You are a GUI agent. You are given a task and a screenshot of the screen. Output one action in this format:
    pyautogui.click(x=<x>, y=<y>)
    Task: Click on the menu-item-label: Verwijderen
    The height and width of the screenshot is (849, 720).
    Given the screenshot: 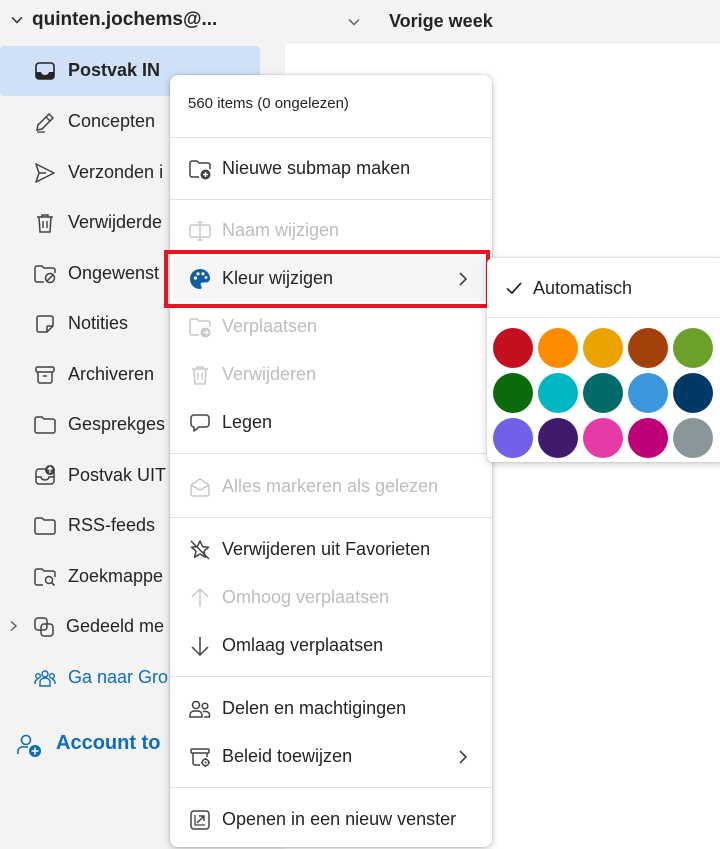 What is the action you would take?
    pyautogui.click(x=269, y=374)
    